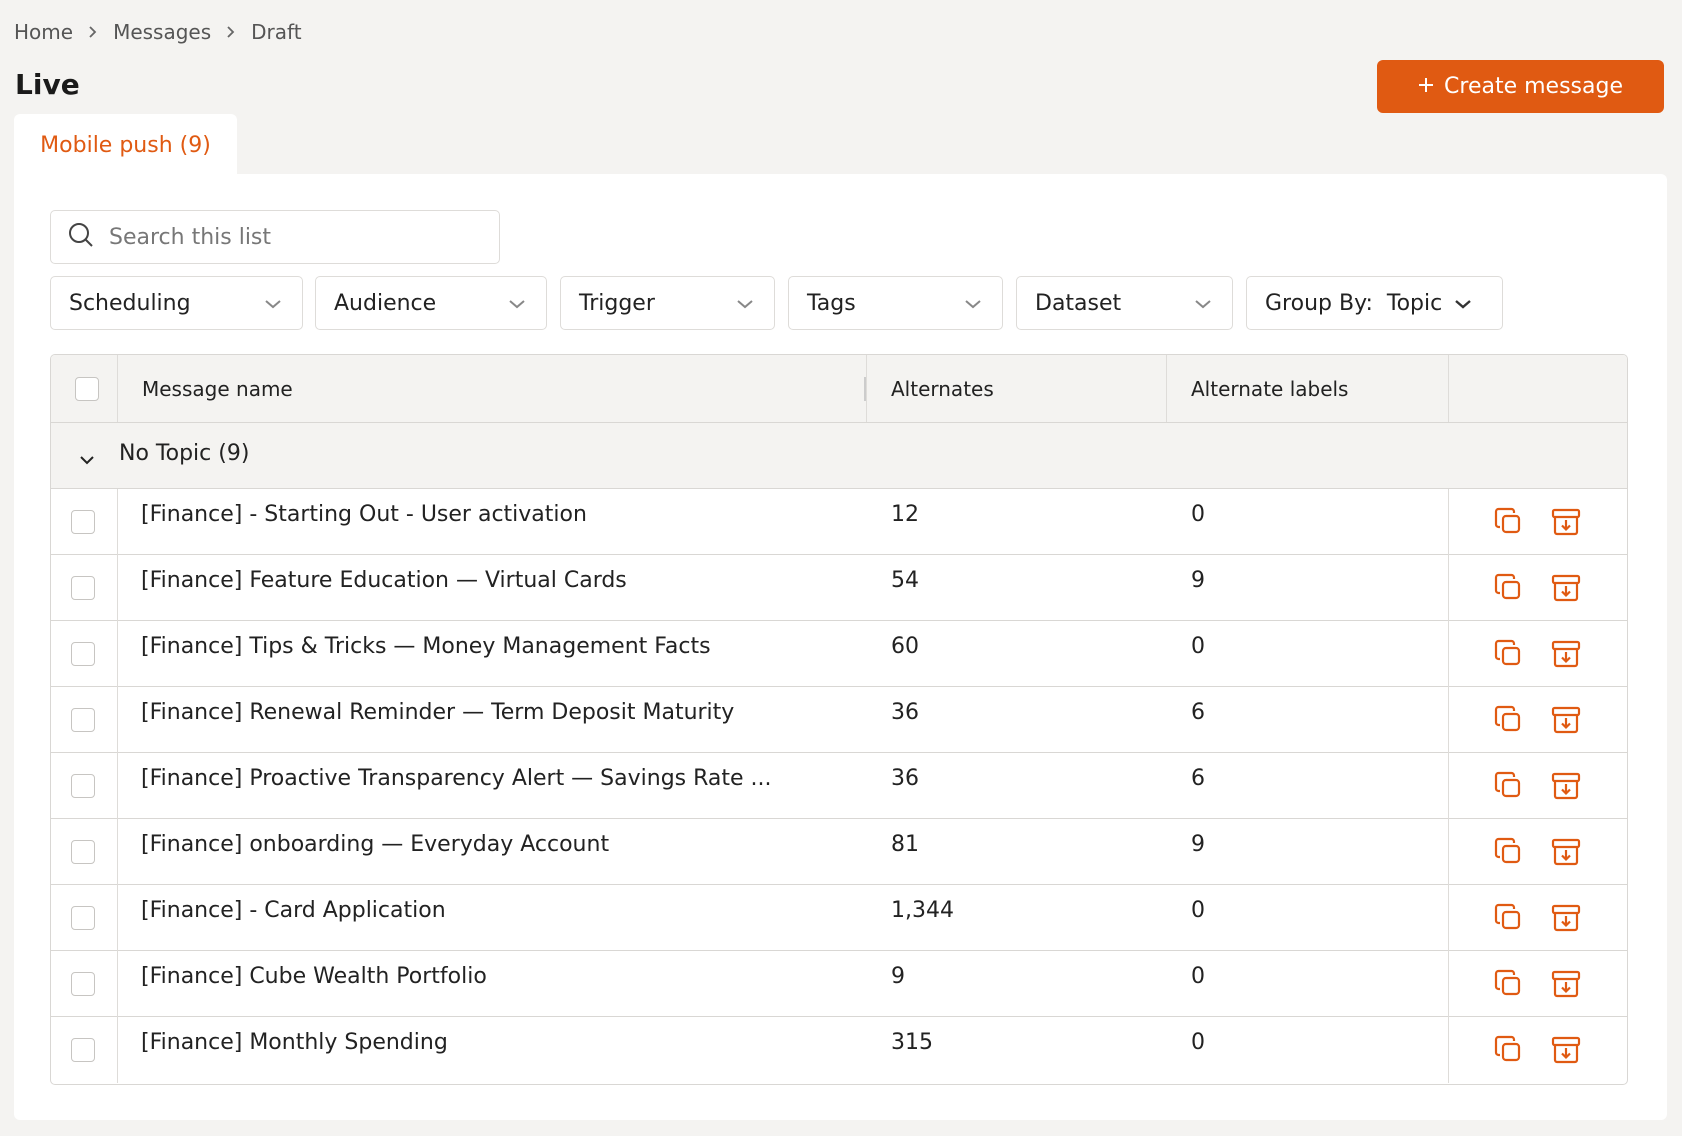 The width and height of the screenshot is (1682, 1136). I want to click on search-input, so click(289, 237).